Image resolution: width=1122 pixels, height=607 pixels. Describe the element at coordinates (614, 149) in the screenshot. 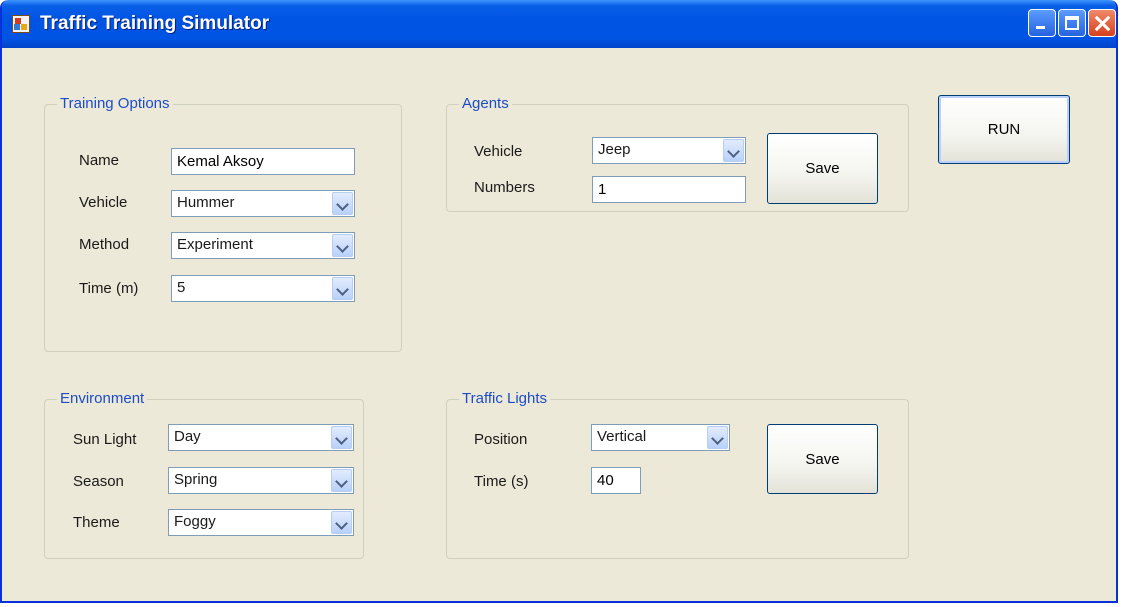

I see `agent-vehicle-select-value: Jeep` at that location.